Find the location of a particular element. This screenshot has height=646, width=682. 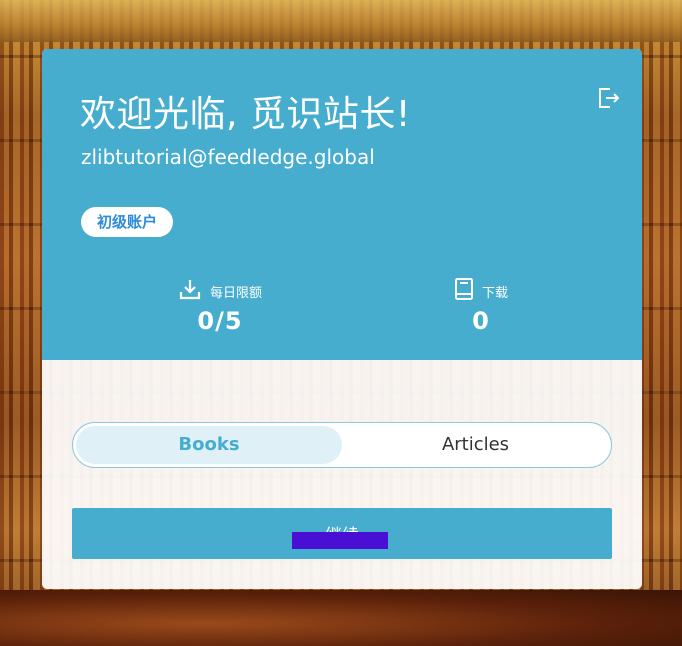

daily-limit-value: 0/5 is located at coordinates (220, 321).